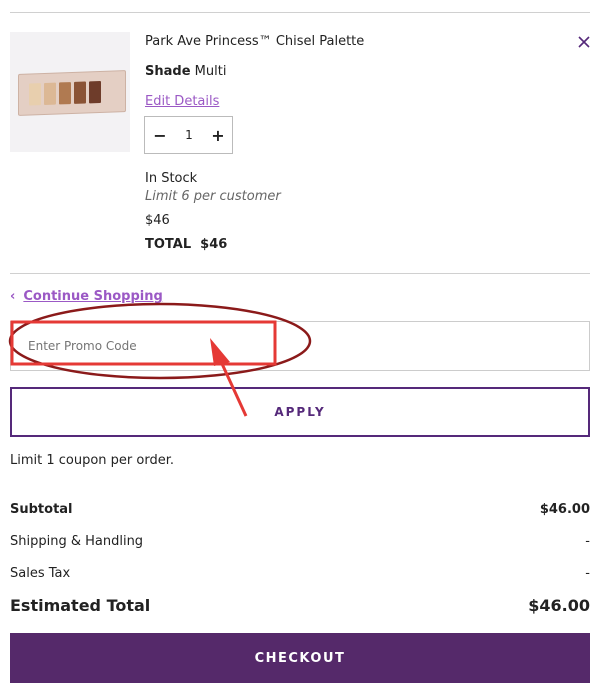 The height and width of the screenshot is (692, 600). I want to click on promo-code-input, so click(298, 346).